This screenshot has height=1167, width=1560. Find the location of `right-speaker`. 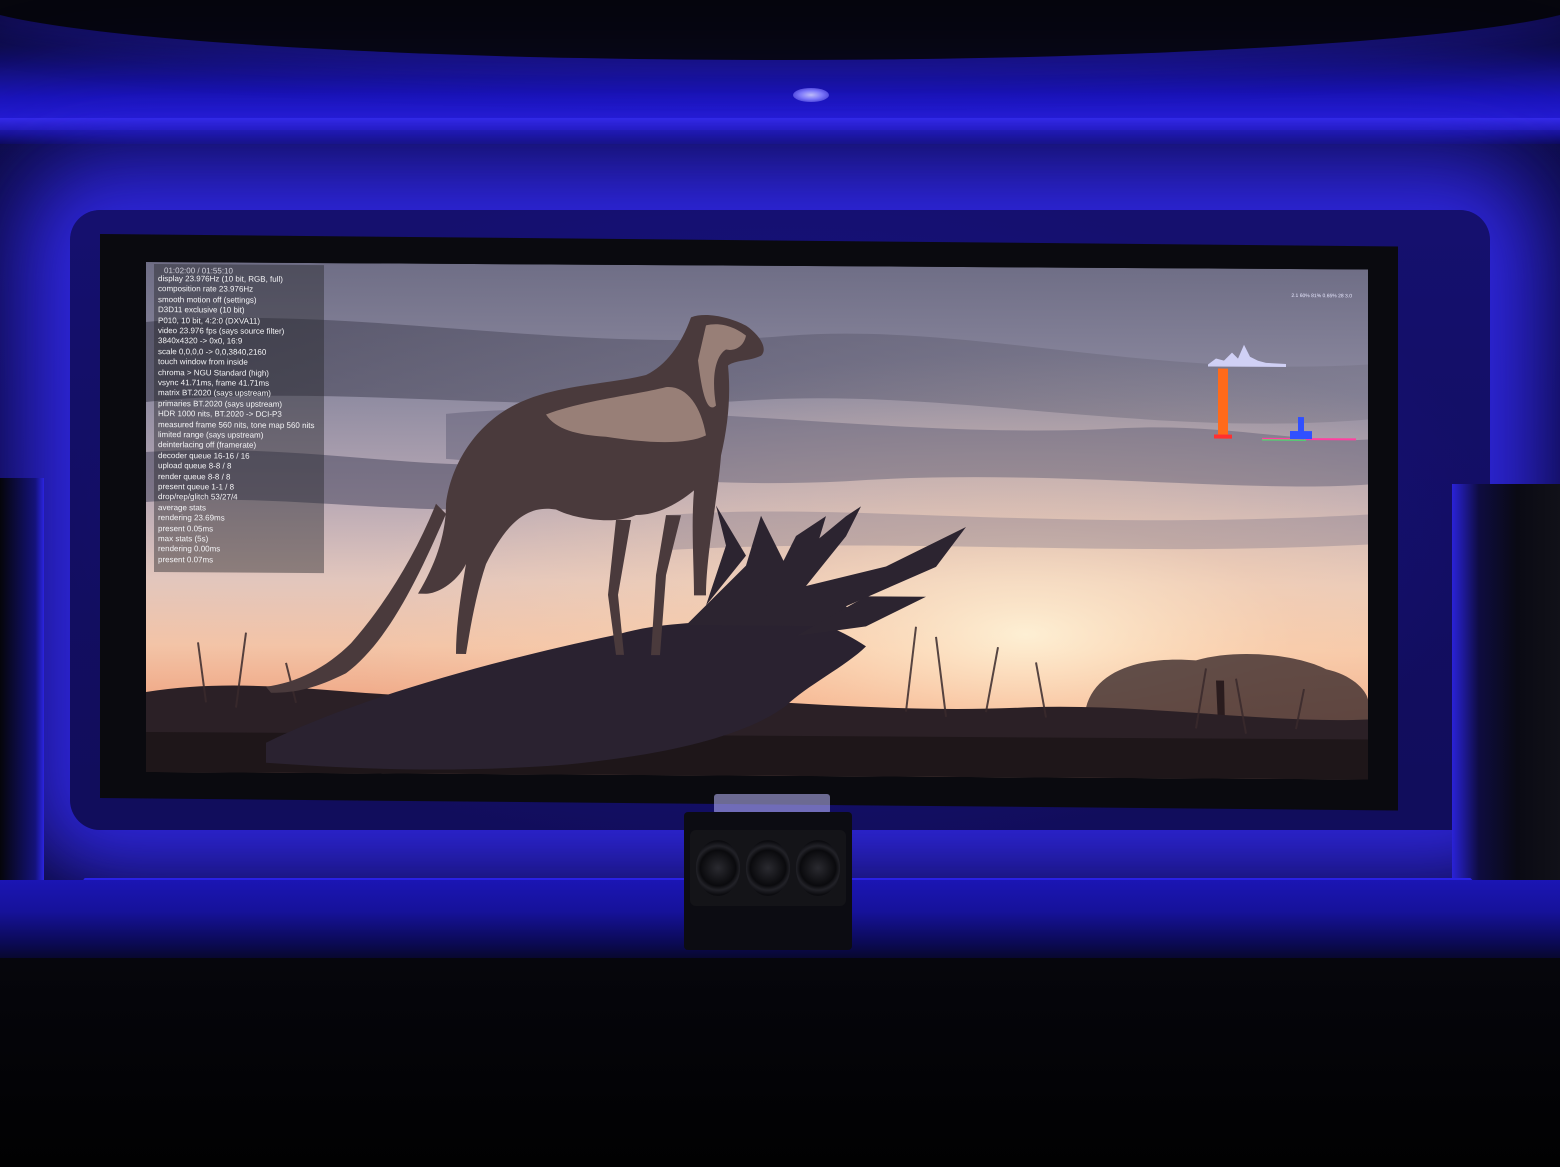

right-speaker is located at coordinates (1506, 694).